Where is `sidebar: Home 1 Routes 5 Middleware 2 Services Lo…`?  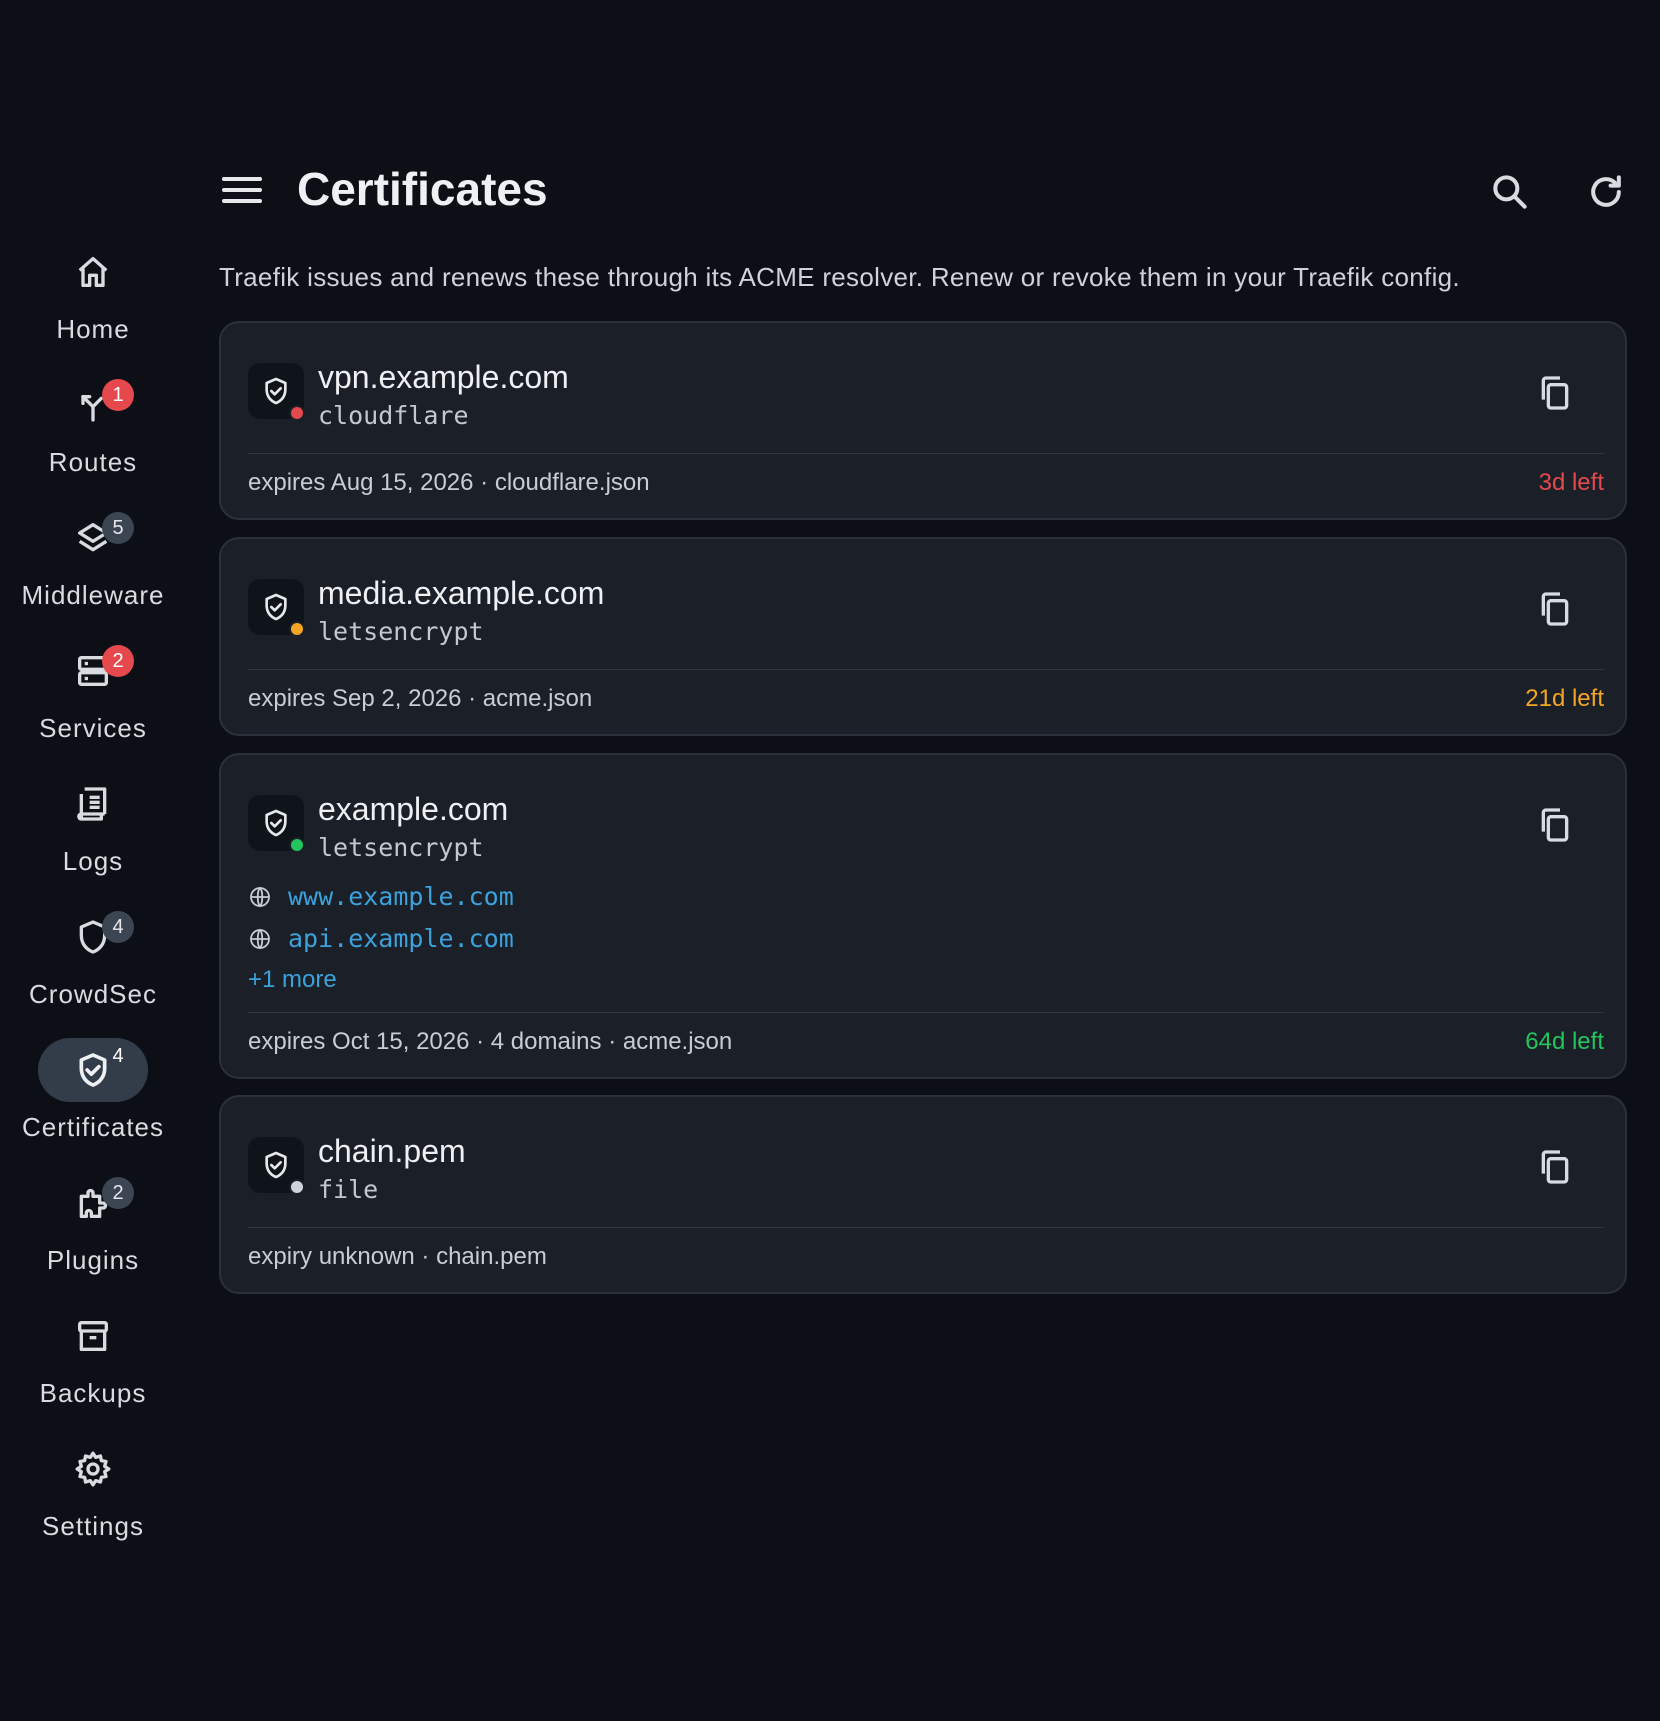
sidebar: Home 1 Routes 5 Middleware 2 Services Lo… is located at coordinates (93, 905).